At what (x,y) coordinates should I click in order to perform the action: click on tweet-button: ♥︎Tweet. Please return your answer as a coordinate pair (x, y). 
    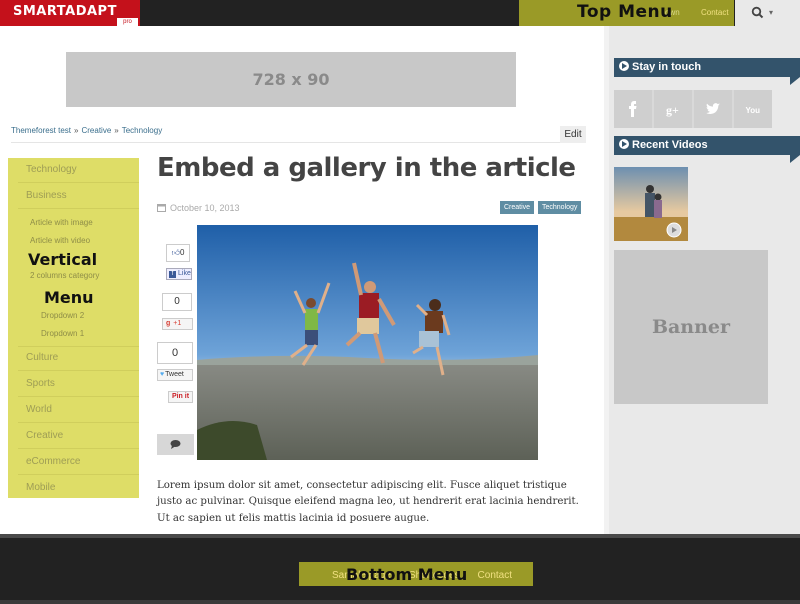
    Looking at the image, I should click on (175, 375).